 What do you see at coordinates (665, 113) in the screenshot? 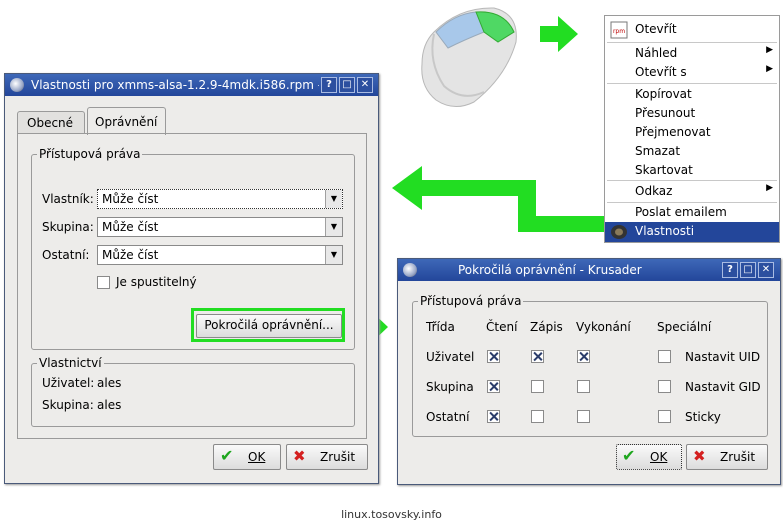
I see `menu-item-label: Přesunout` at bounding box center [665, 113].